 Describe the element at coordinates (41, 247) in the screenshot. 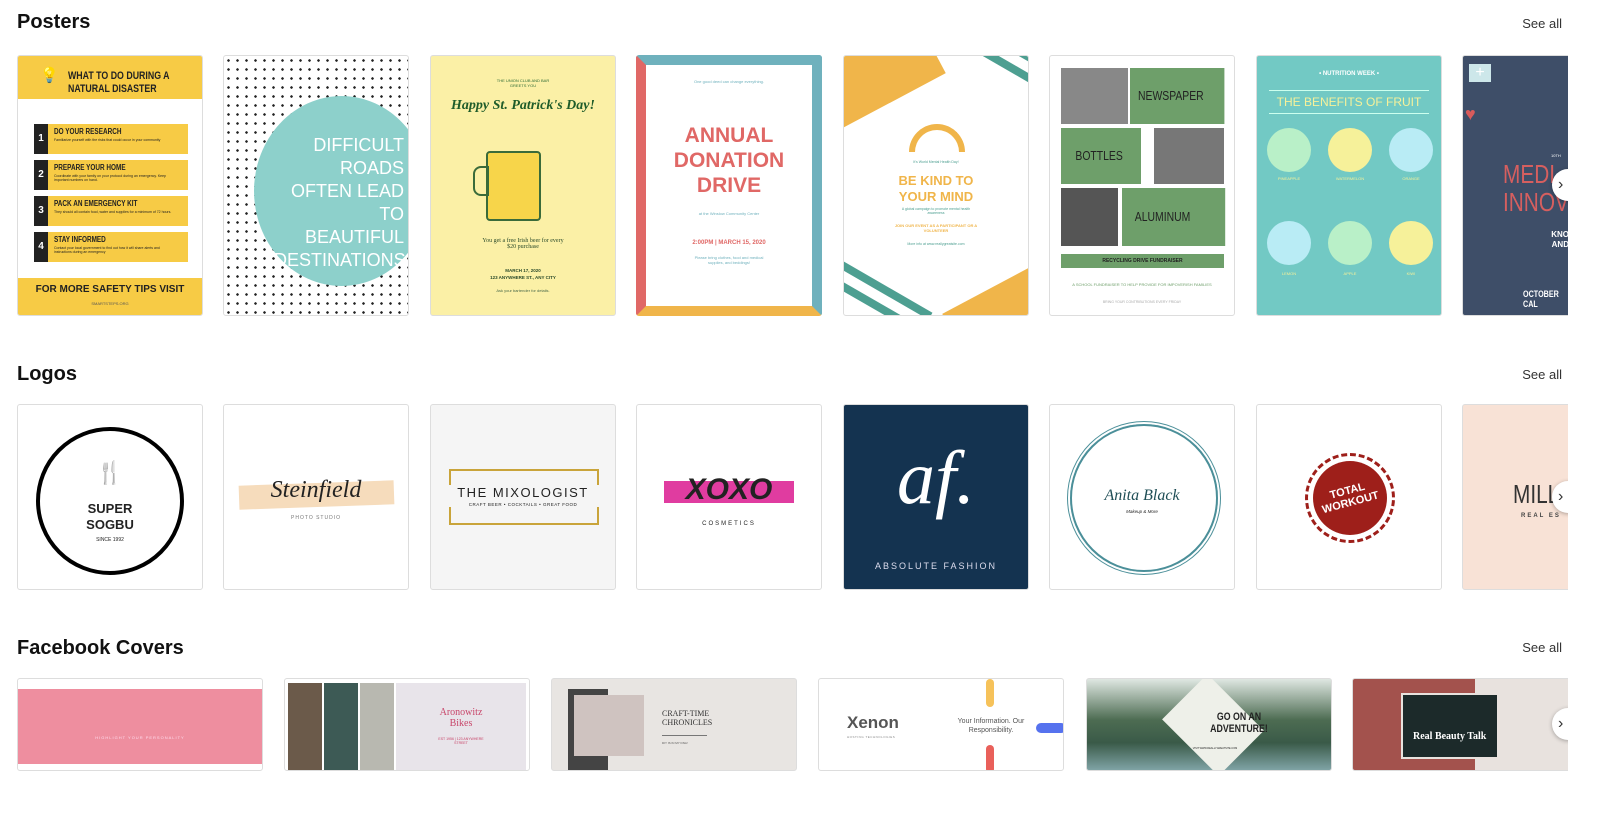

I see `text-label: 4` at that location.